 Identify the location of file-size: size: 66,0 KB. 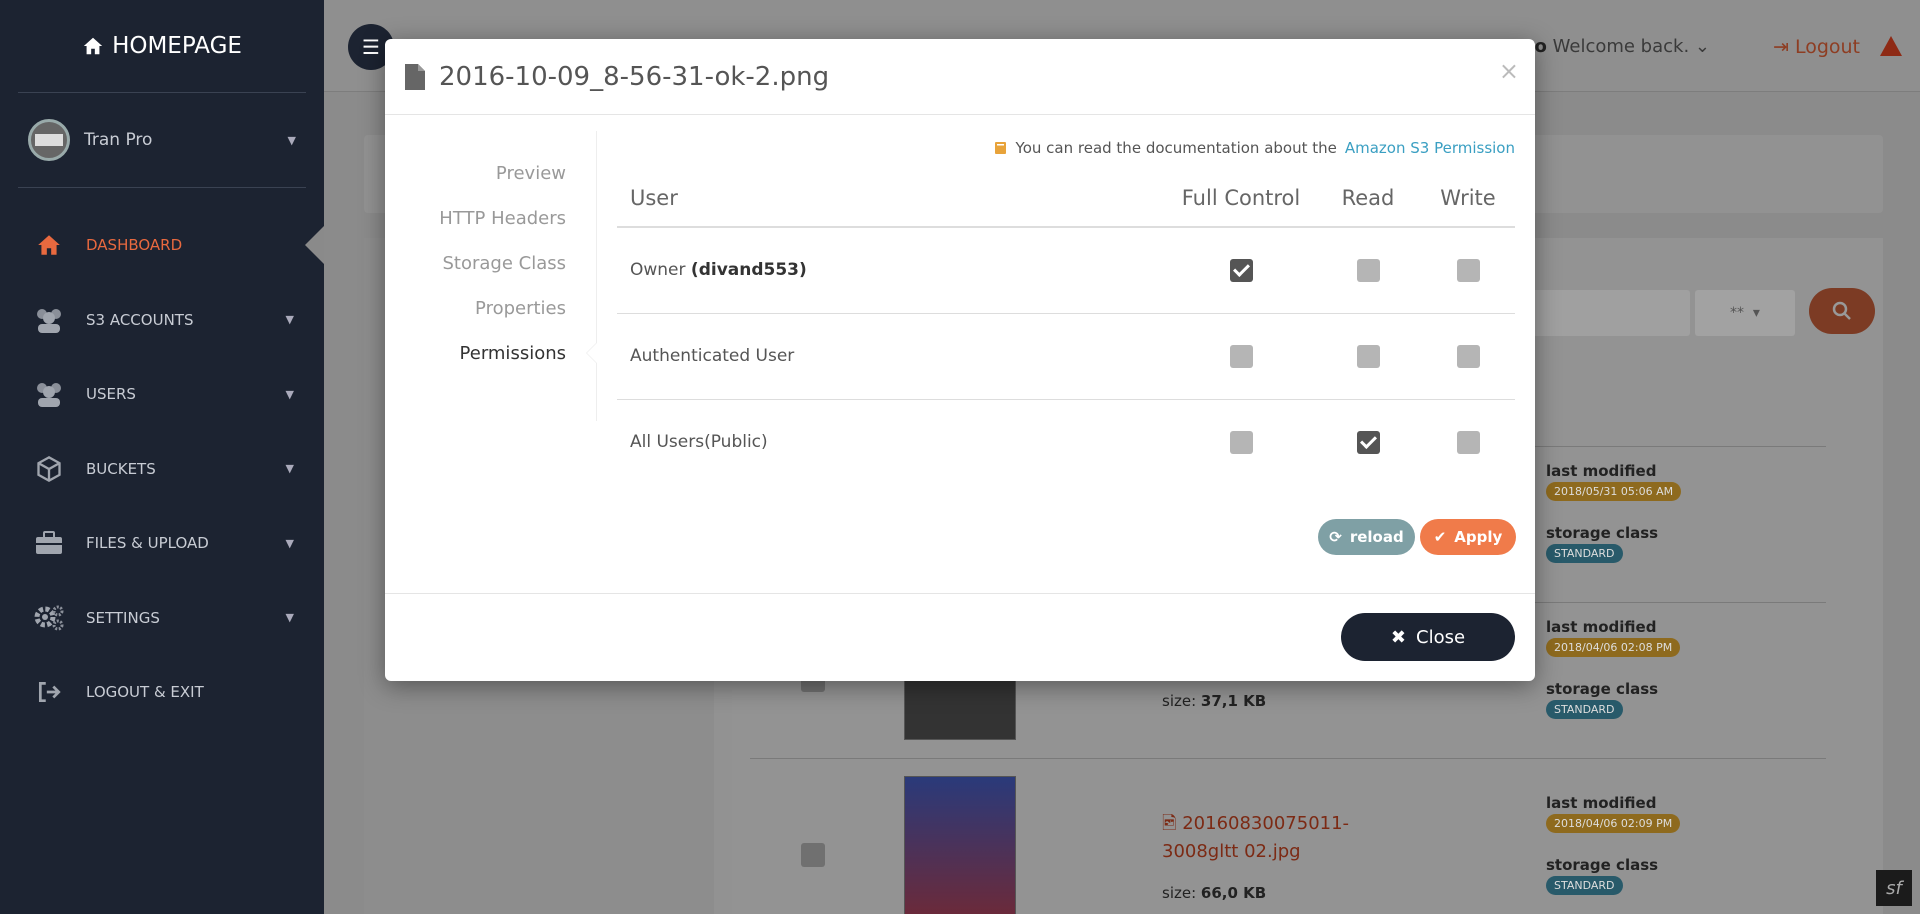
(1214, 893).